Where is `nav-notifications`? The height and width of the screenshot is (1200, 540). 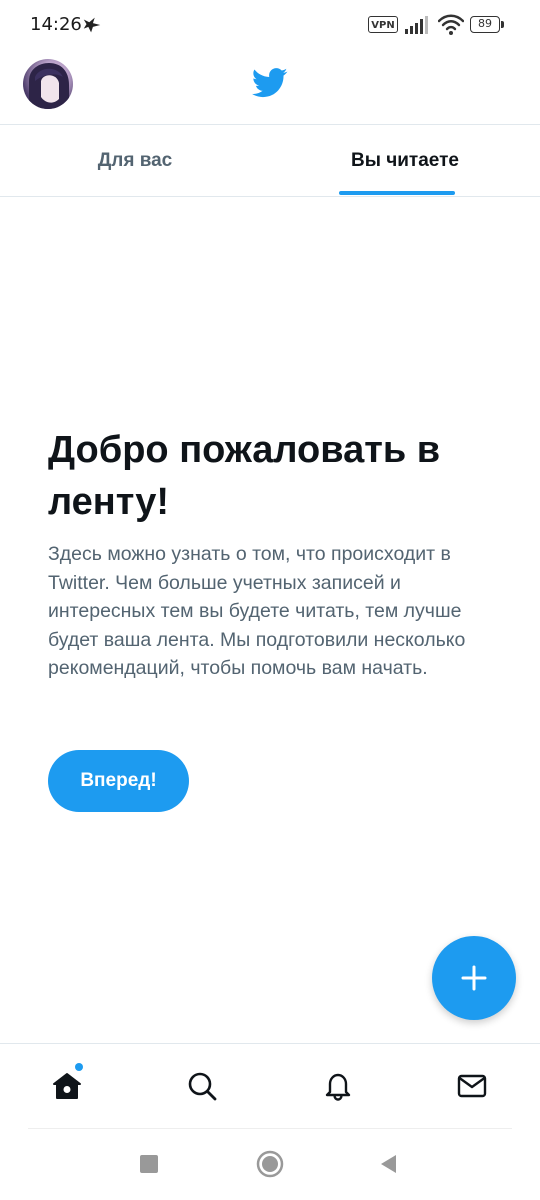
nav-notifications is located at coordinates (338, 1086).